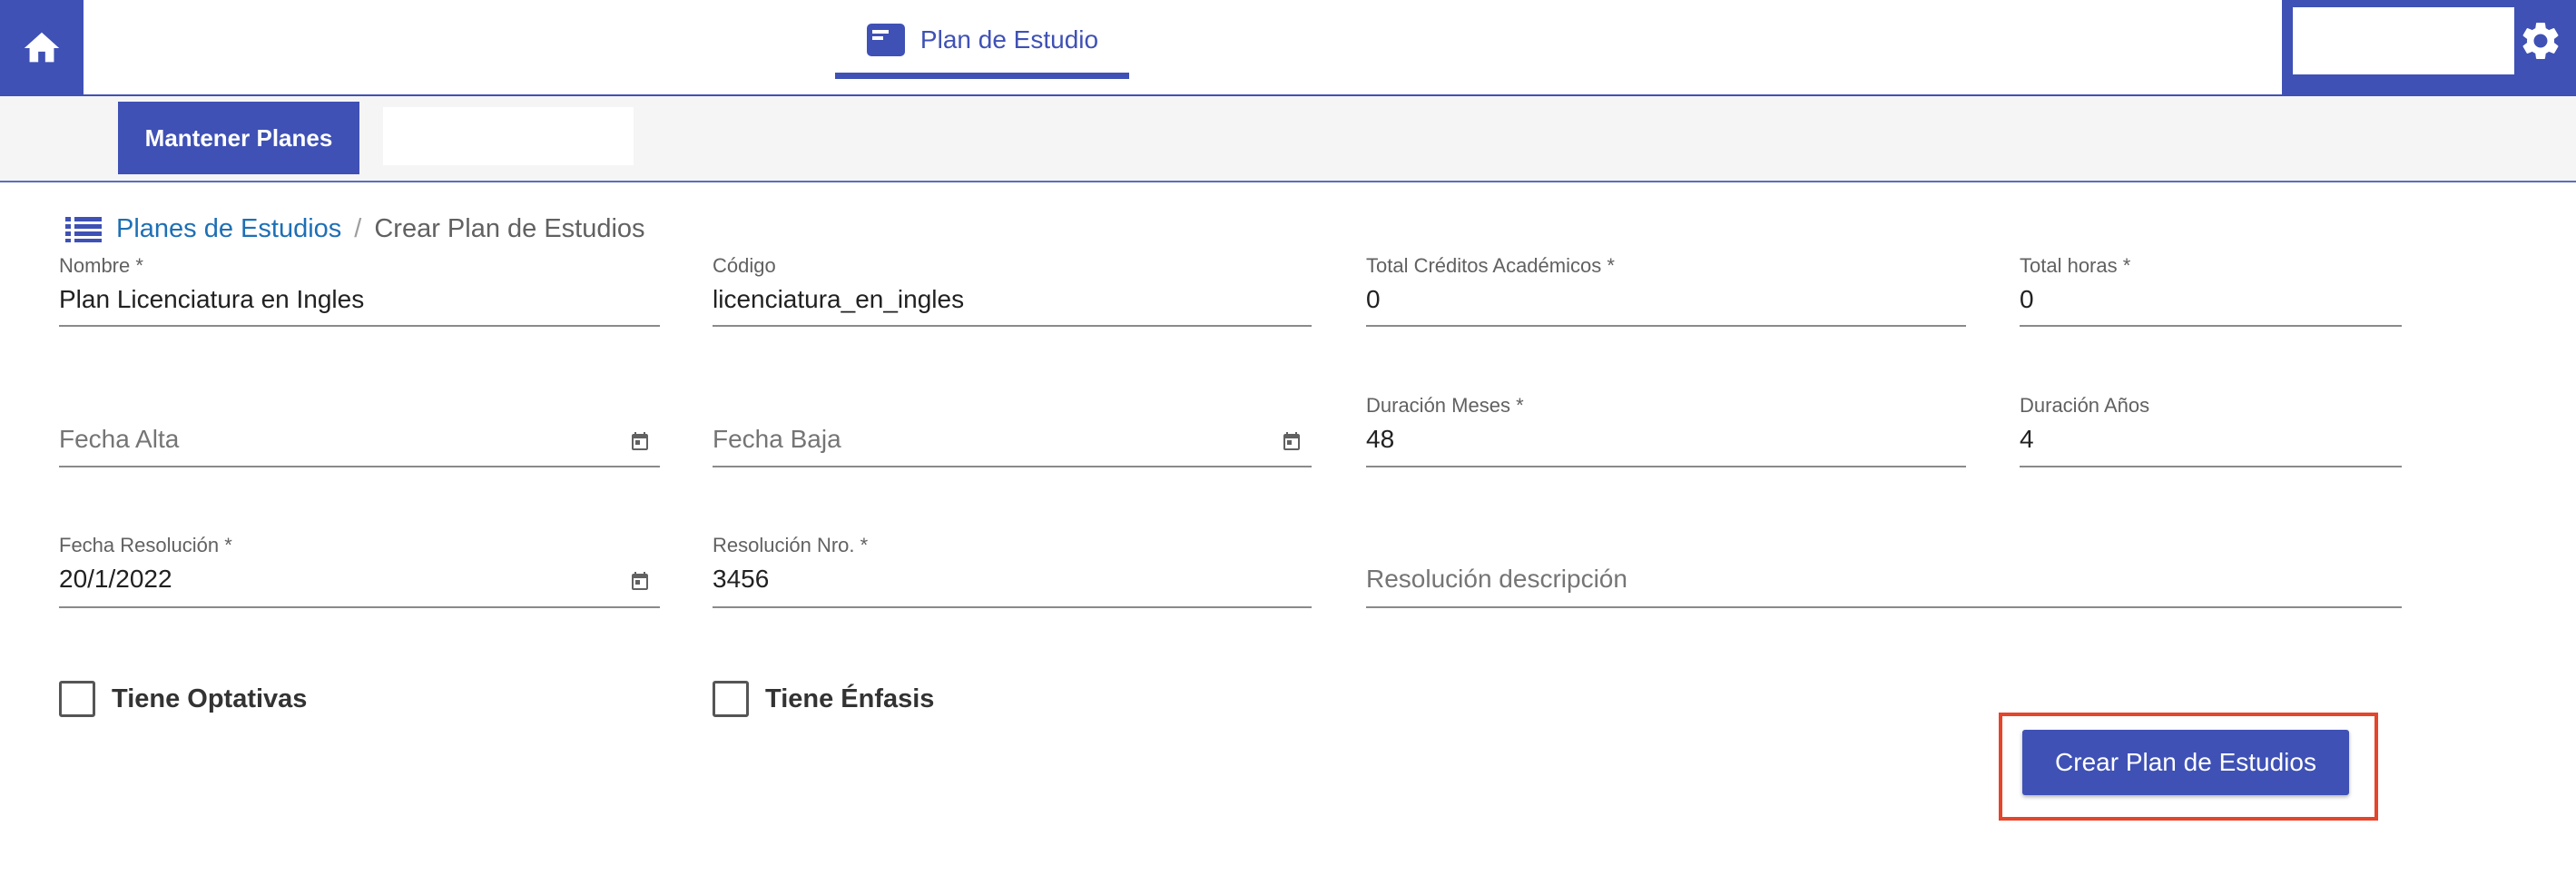 The width and height of the screenshot is (2576, 895). Describe the element at coordinates (1012, 430) in the screenshot. I see `fecha-baja-field: Fecha Baja` at that location.